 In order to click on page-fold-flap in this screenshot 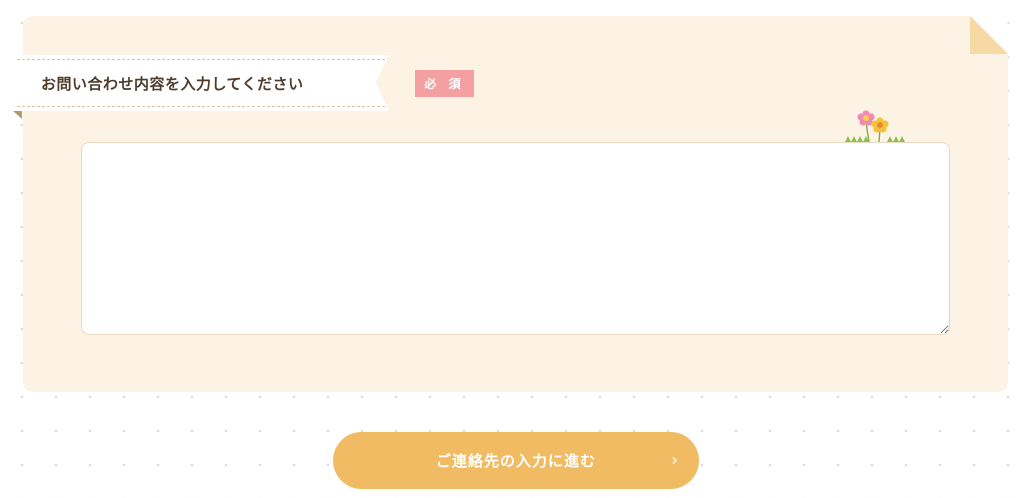, I will do `click(989, 35)`.